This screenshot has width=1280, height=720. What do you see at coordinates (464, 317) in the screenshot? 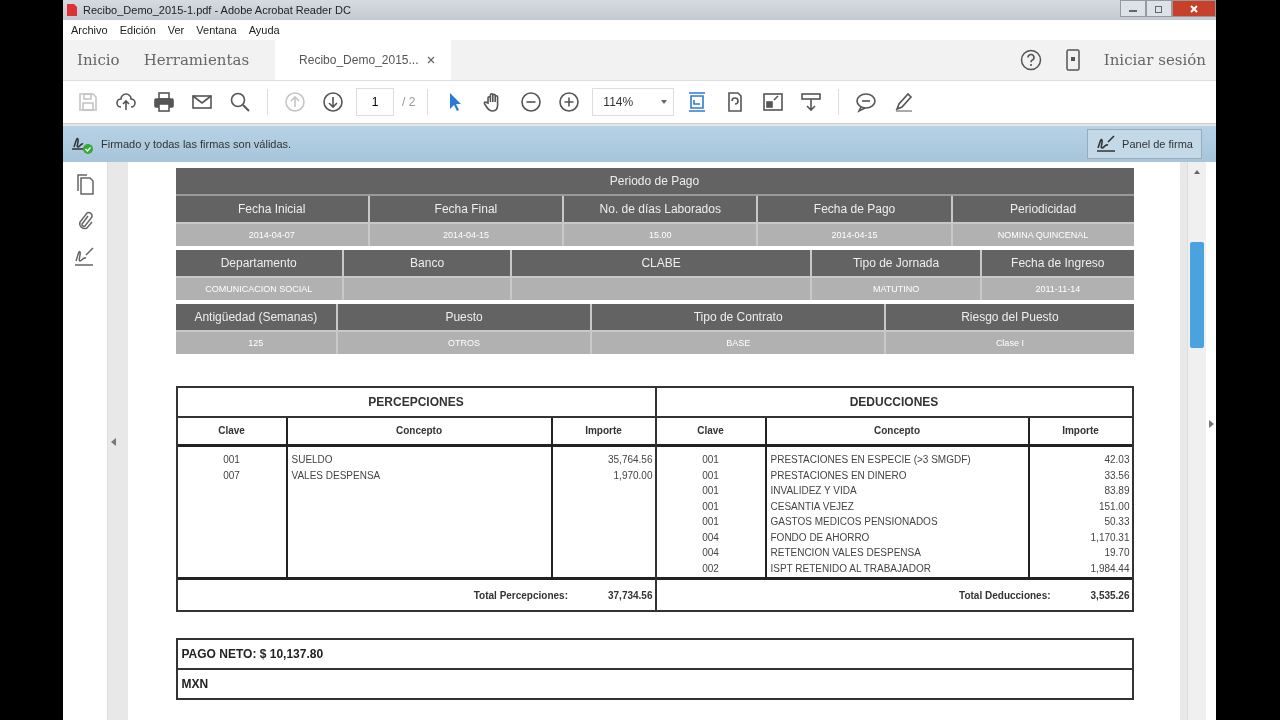
I see `column-header: Puesto` at bounding box center [464, 317].